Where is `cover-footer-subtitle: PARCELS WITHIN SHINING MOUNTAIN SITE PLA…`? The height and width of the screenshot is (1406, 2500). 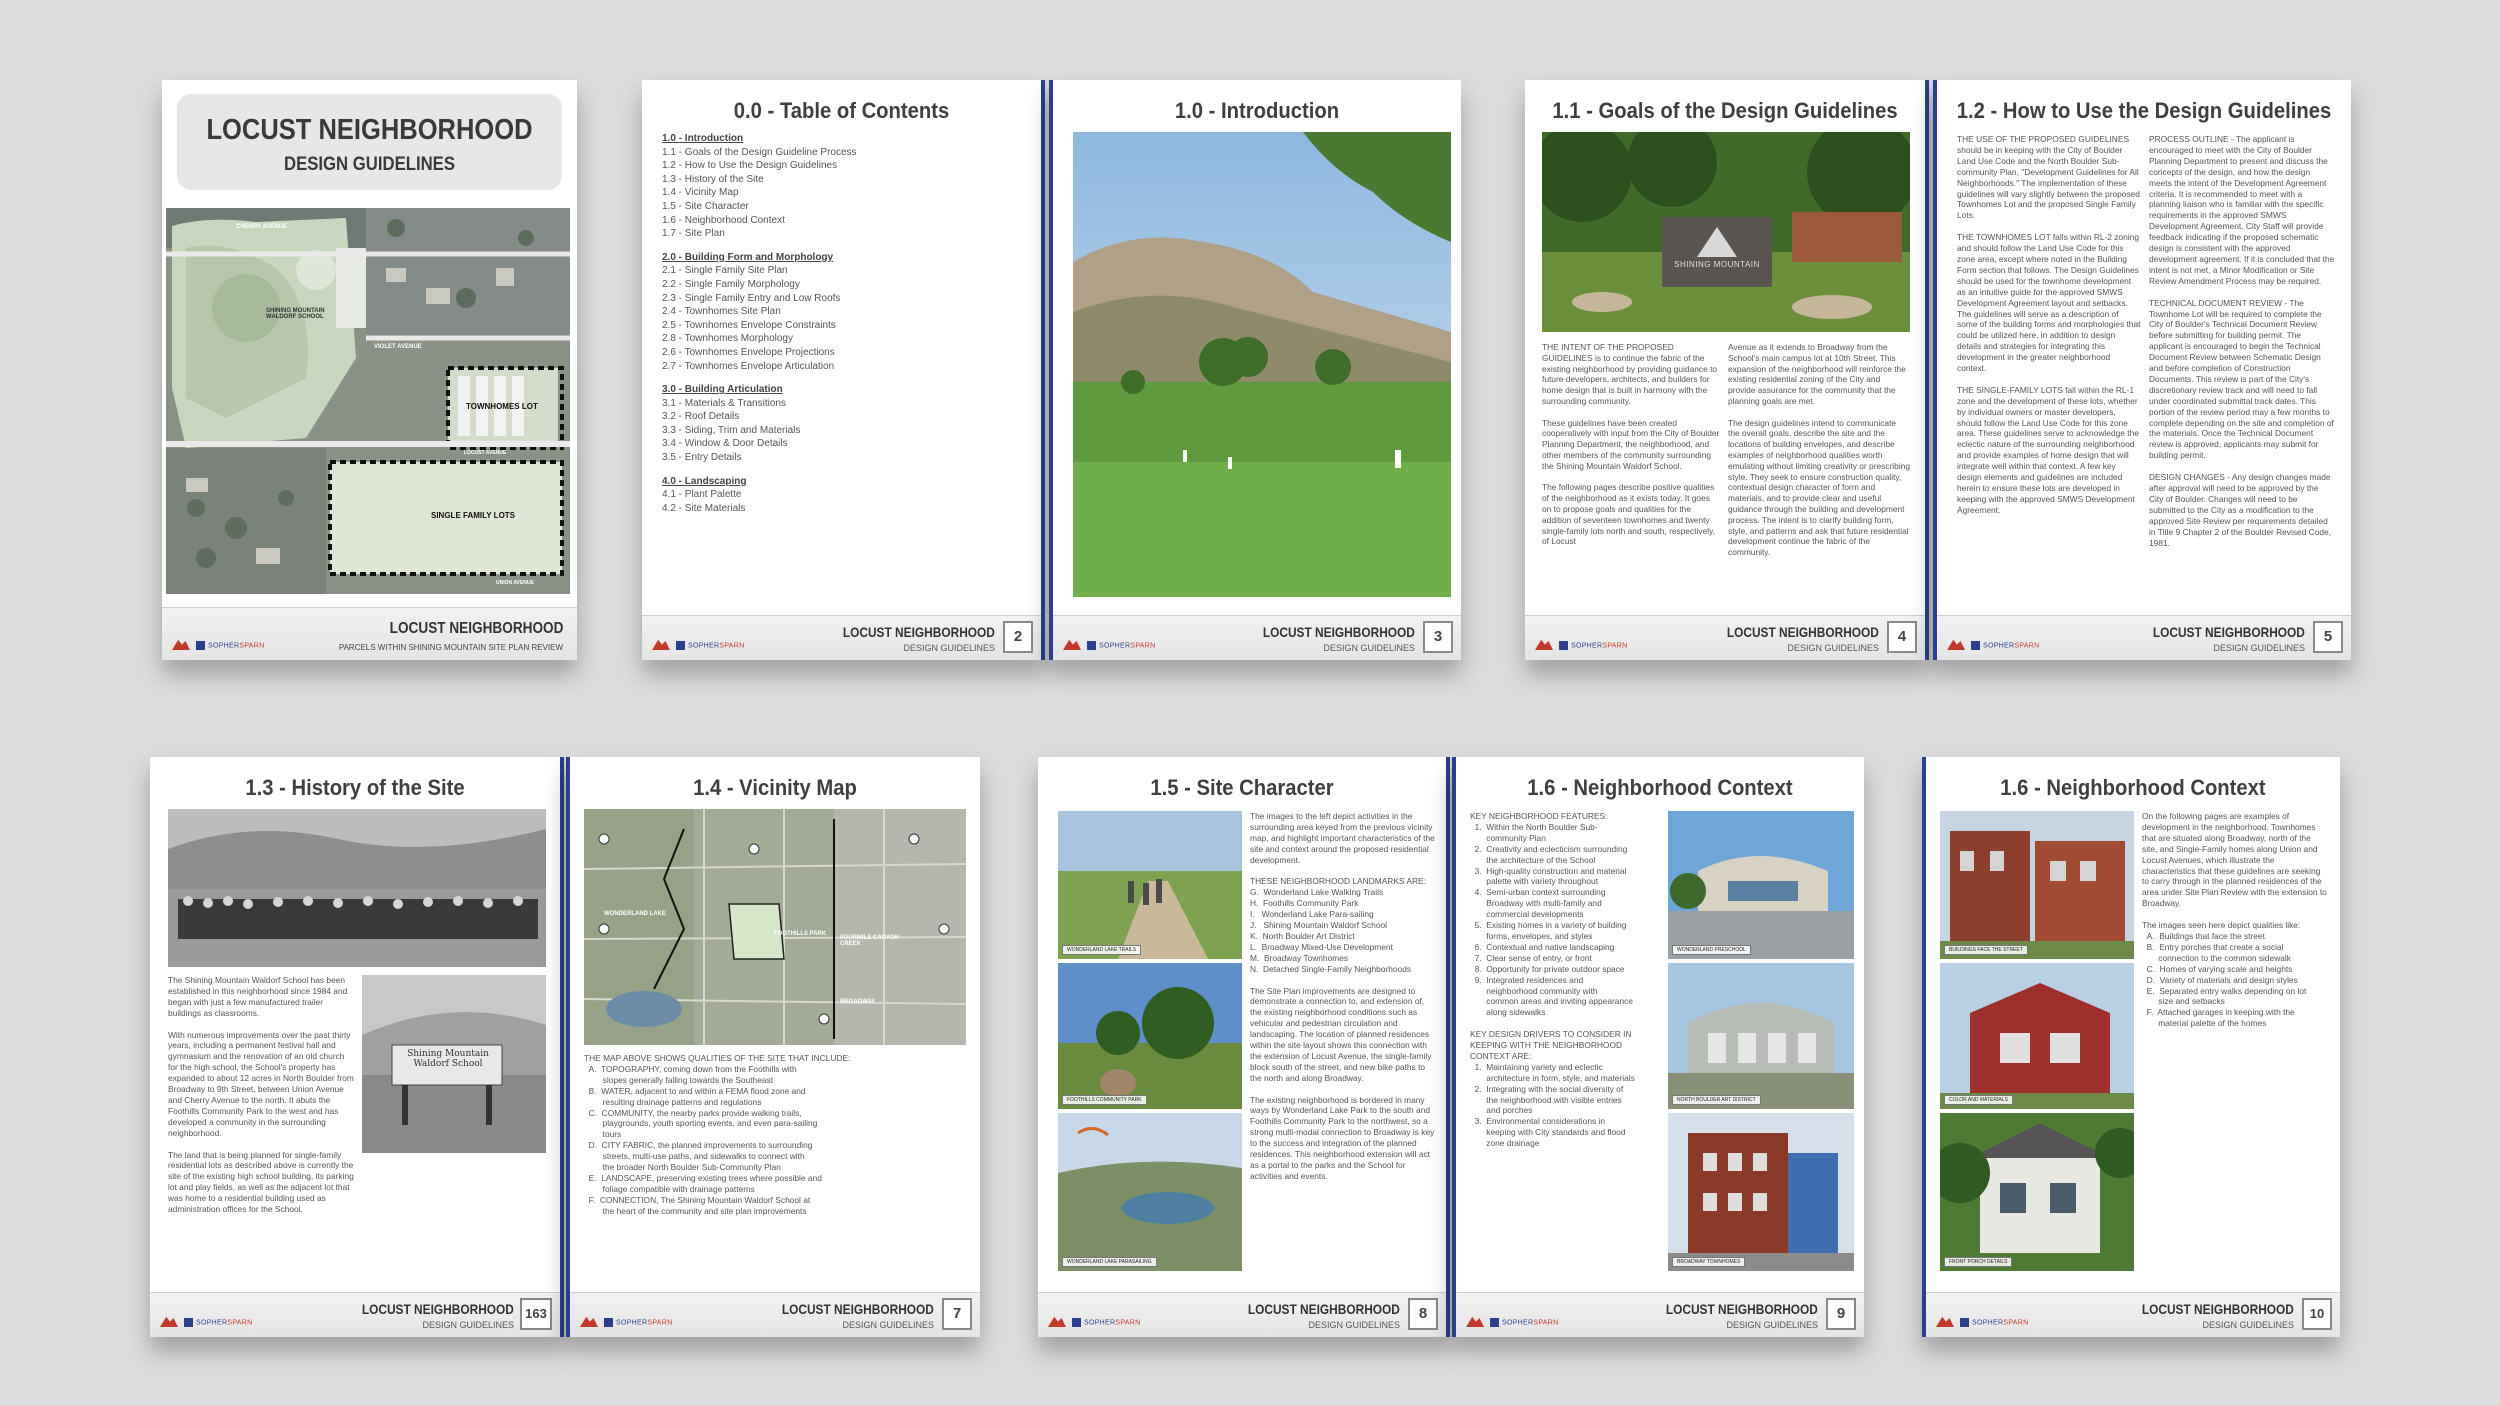
cover-footer-subtitle: PARCELS WITHIN SHINING MOUNTAIN SITE PLA… is located at coordinates (450, 647).